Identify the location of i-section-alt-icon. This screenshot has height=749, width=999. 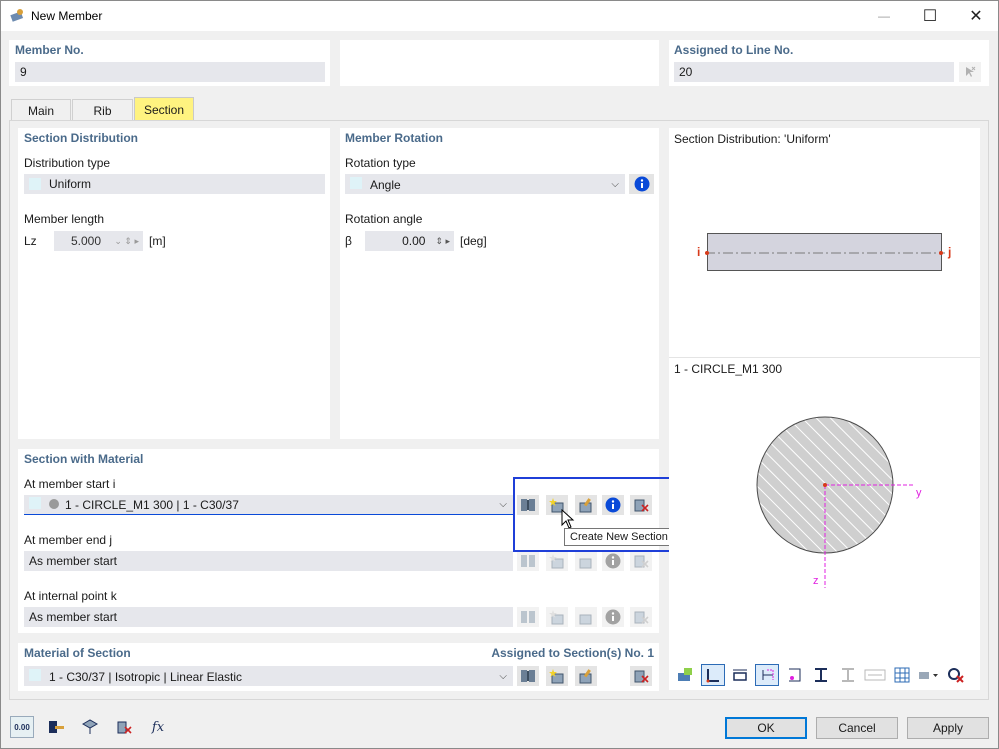
(848, 675).